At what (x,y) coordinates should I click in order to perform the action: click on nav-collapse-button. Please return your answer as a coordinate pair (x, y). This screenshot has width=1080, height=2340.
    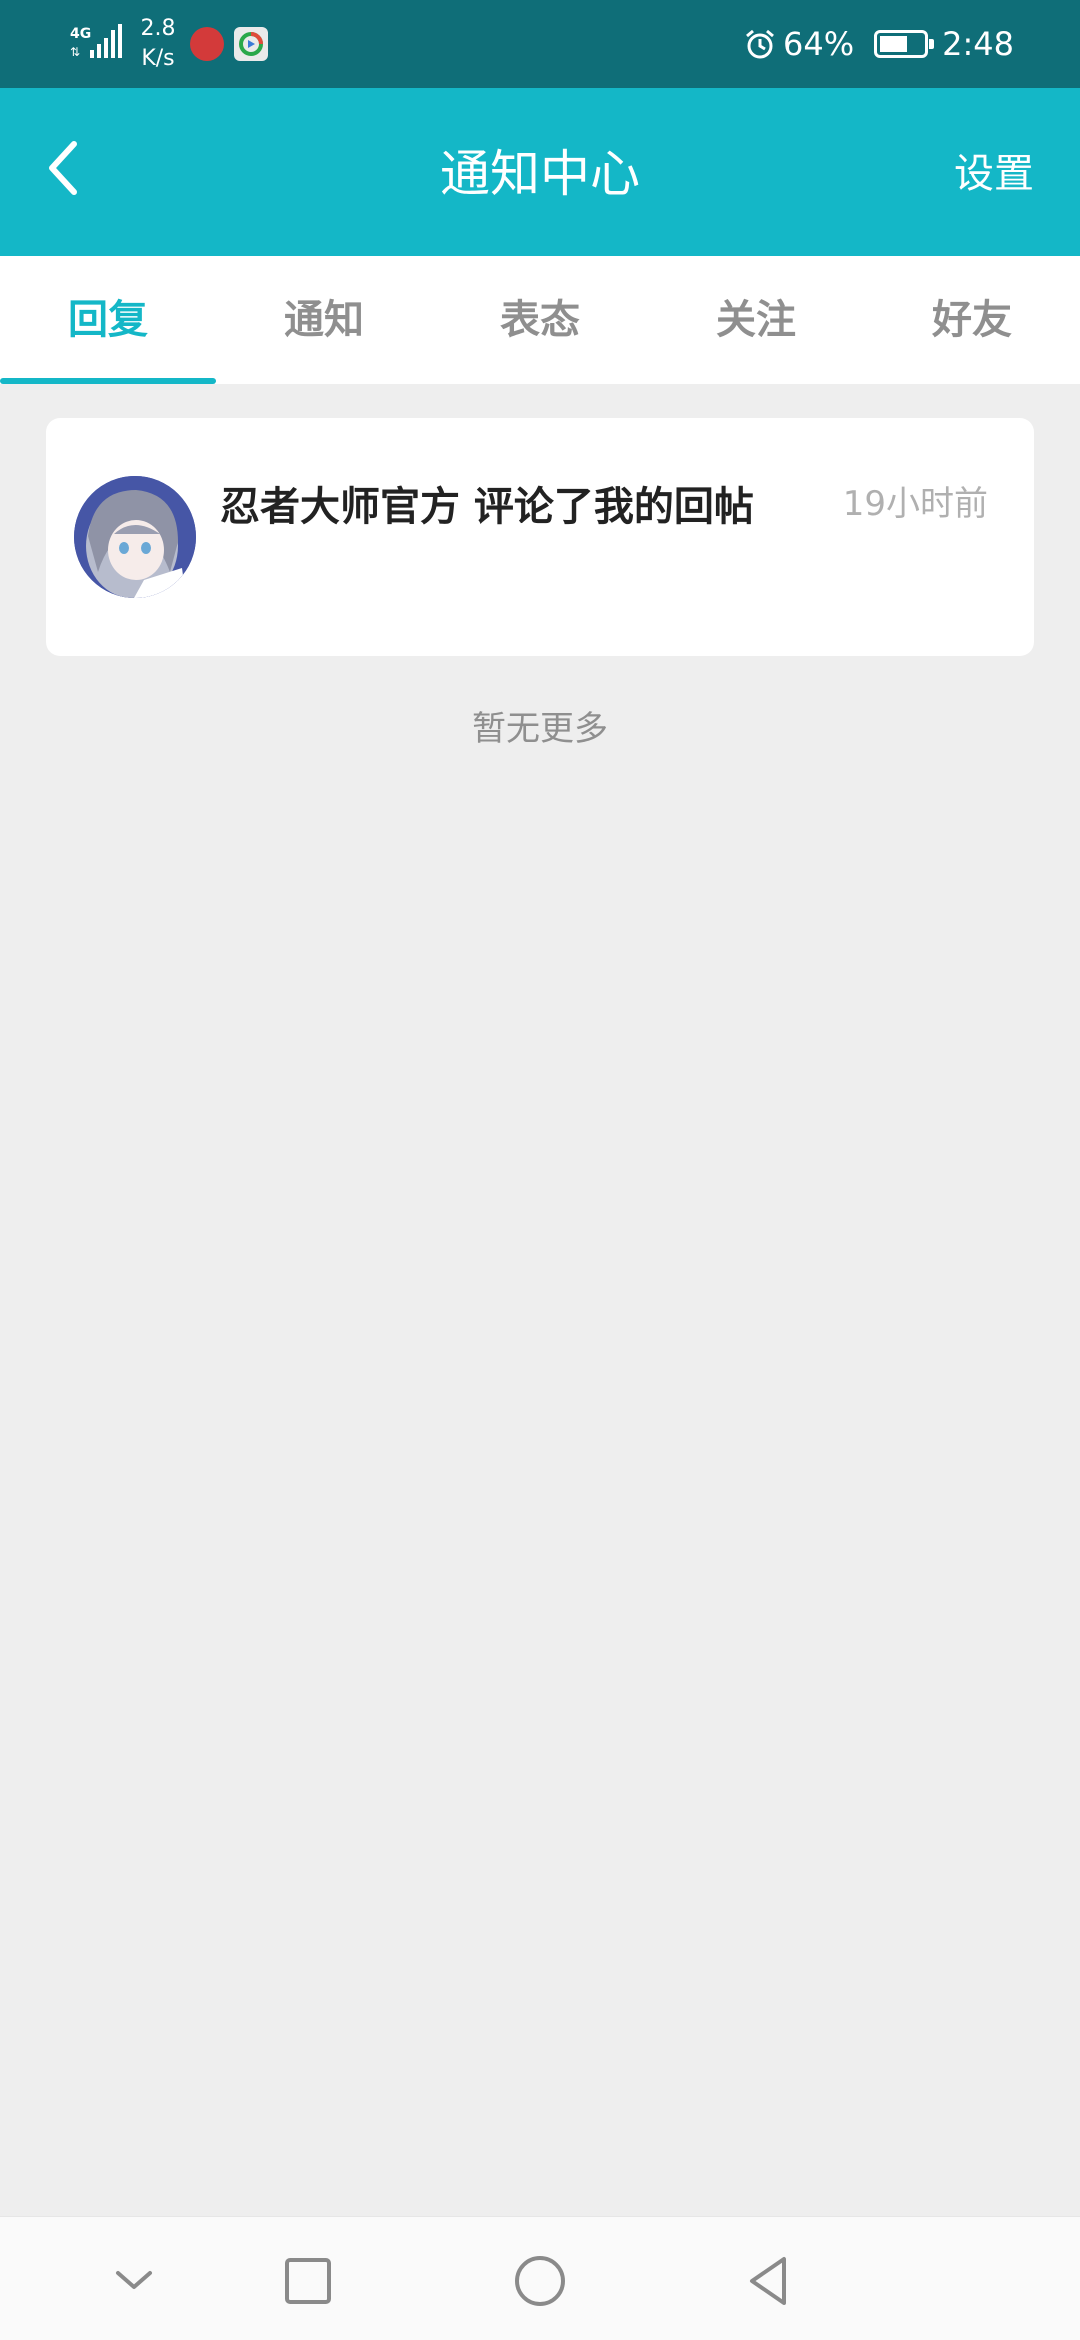
    Looking at the image, I should click on (134, 2281).